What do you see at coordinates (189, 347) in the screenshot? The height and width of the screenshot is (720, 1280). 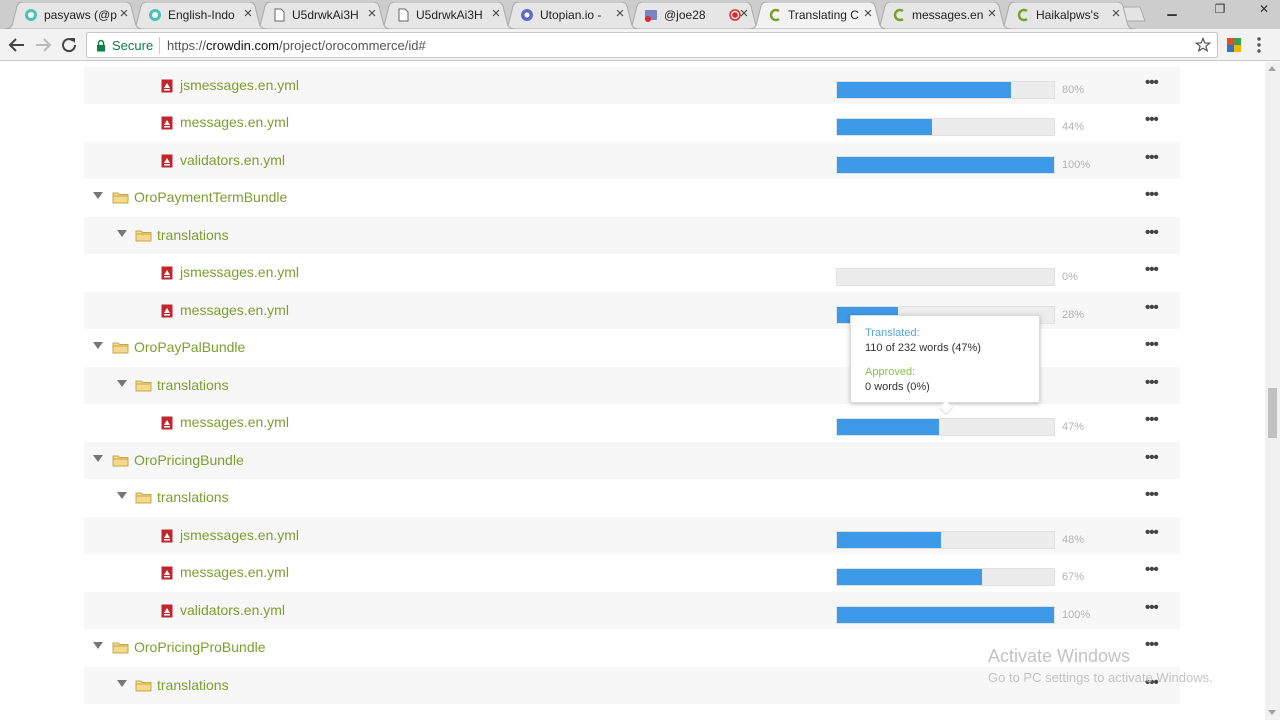 I see `folder-name: OroPayPalBundle` at bounding box center [189, 347].